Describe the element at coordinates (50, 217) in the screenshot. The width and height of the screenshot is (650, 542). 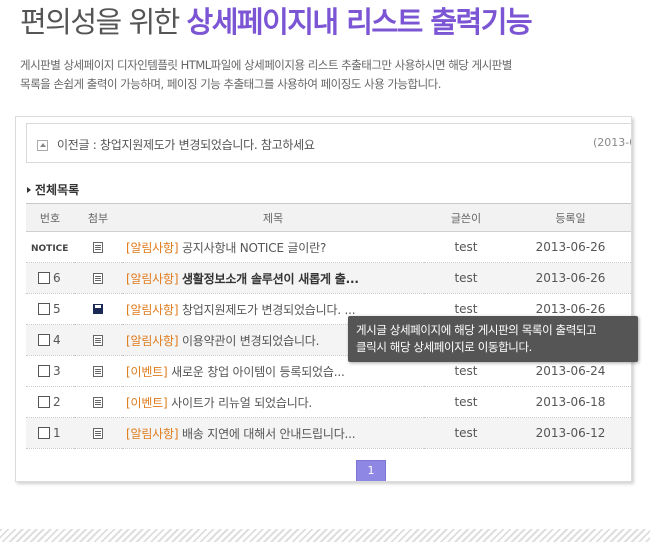
I see `col-num: 번호` at that location.